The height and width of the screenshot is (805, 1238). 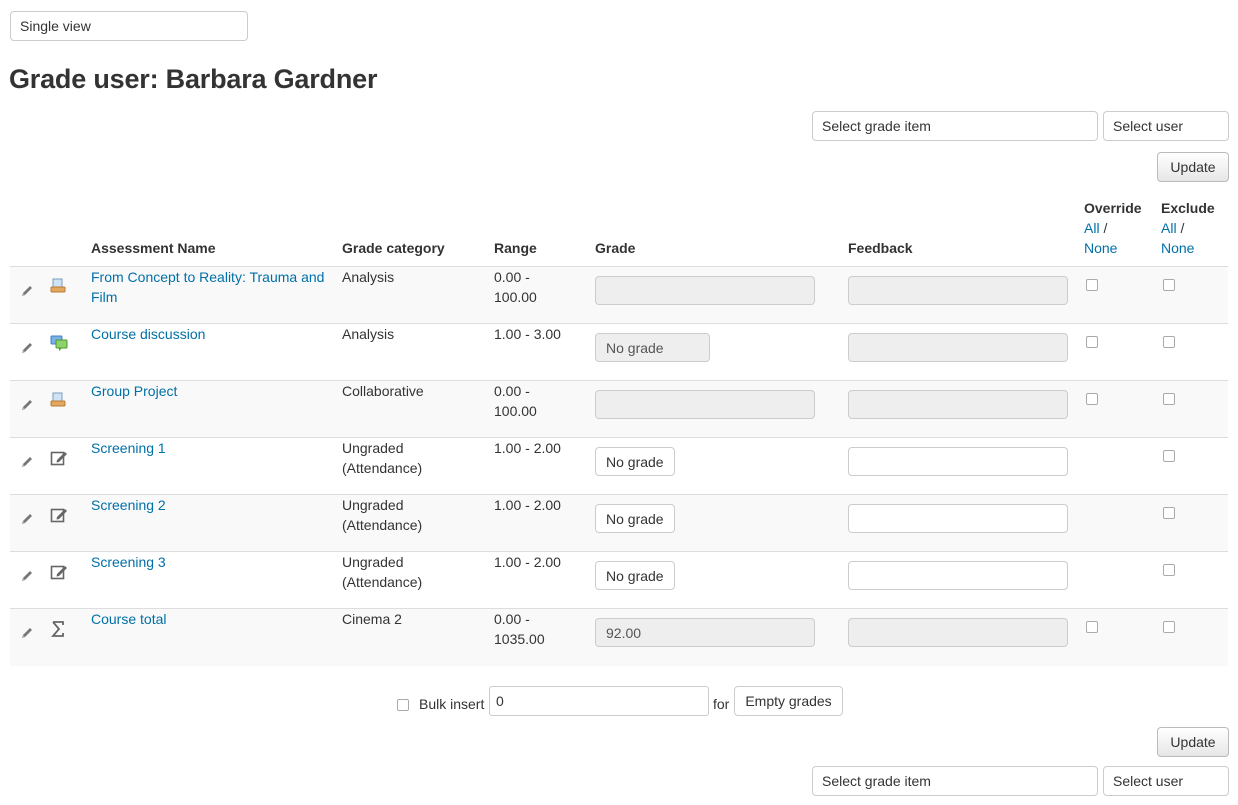 I want to click on grade-input: 92.00, so click(x=705, y=632).